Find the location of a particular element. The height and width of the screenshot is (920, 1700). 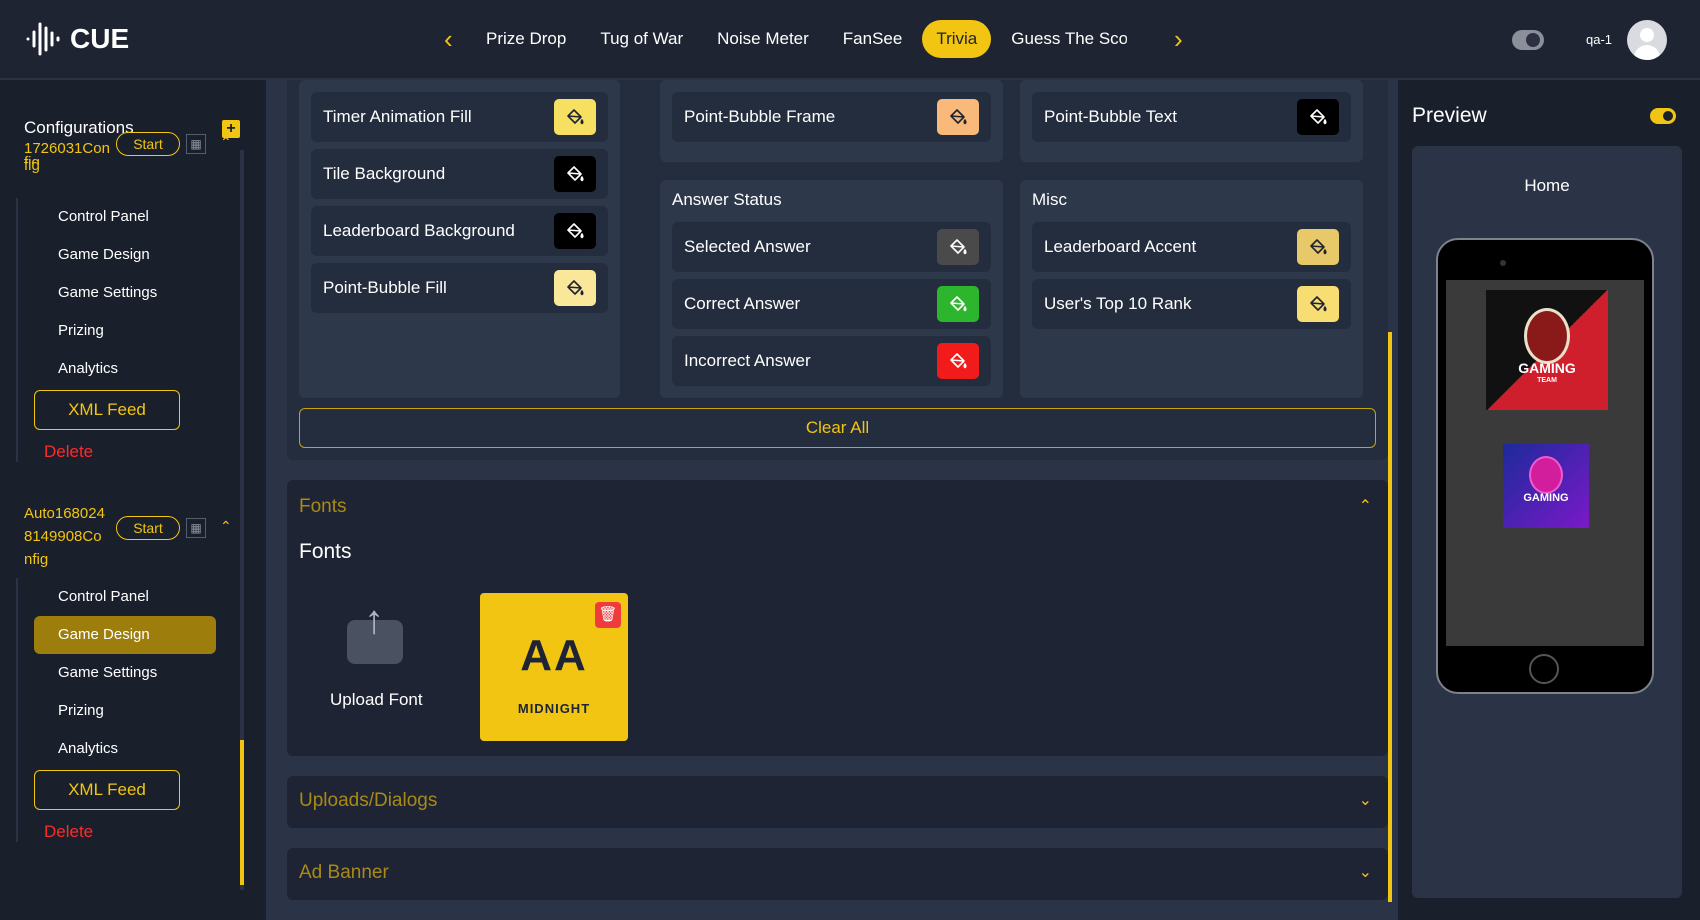

sidebar-scroll-thumb is located at coordinates (242, 812).